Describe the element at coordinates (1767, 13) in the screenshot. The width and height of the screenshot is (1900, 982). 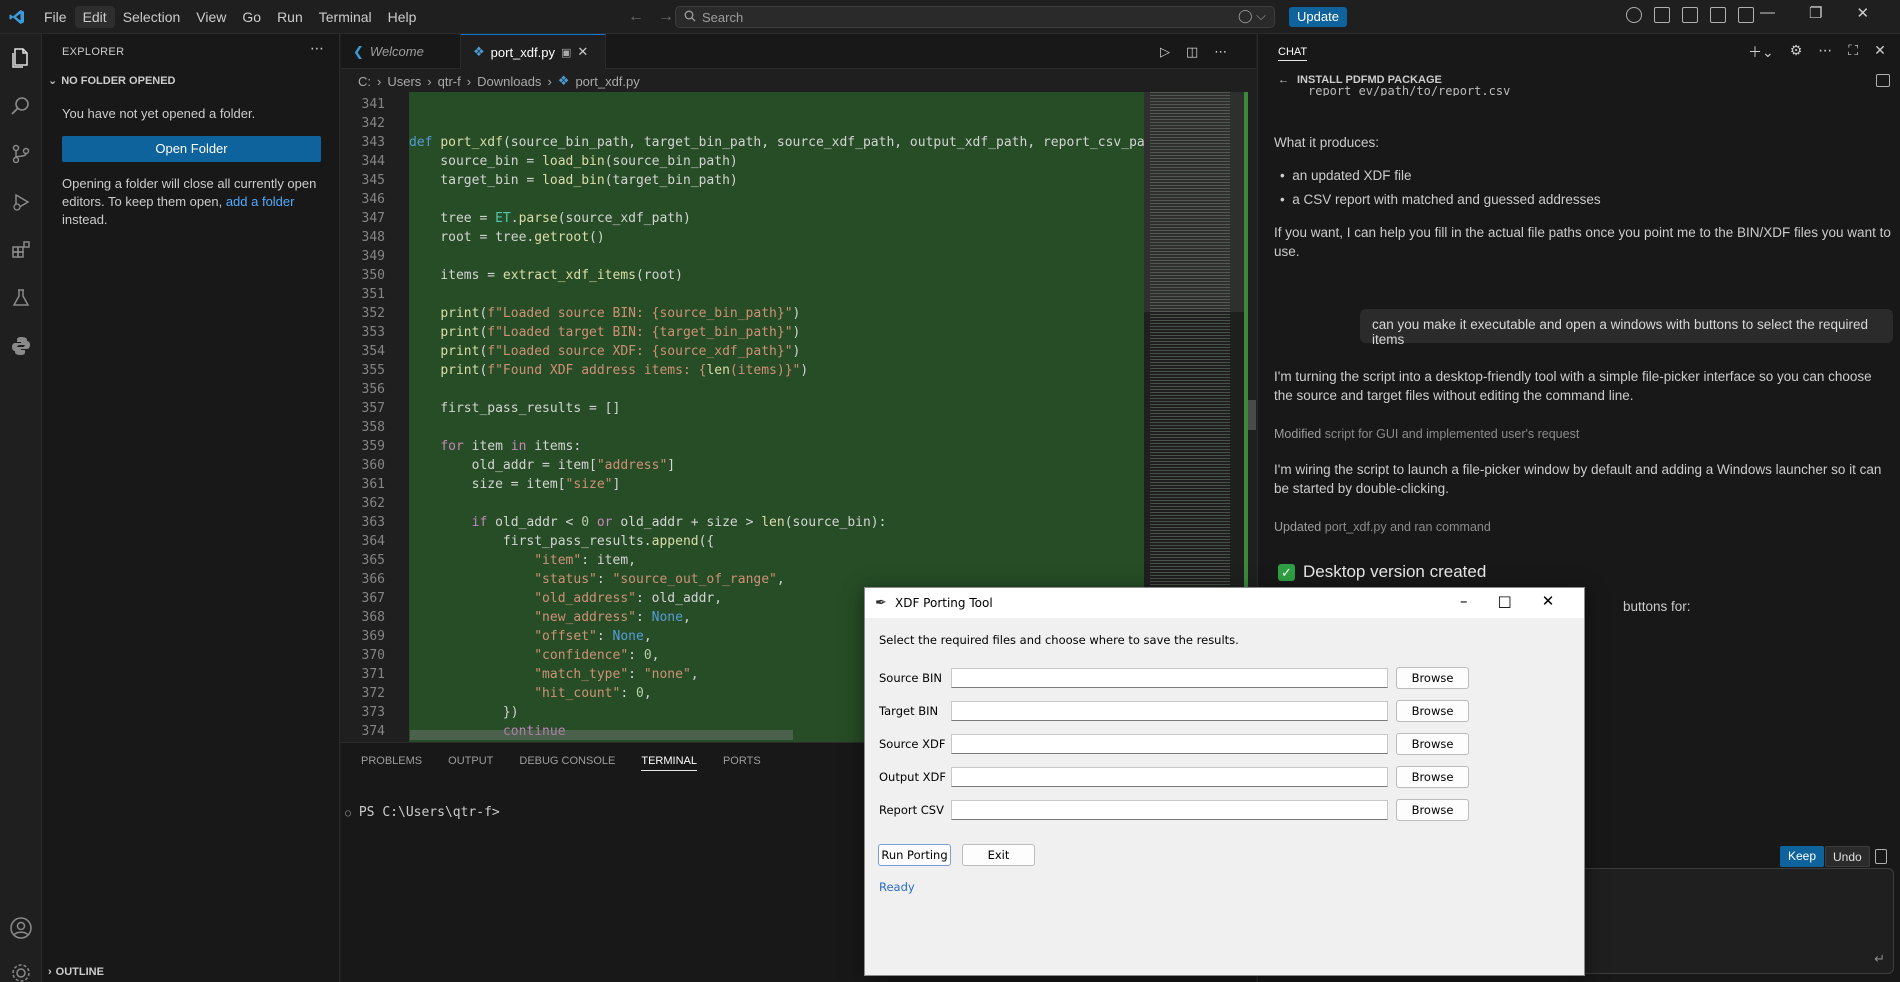
I see `minimize-icon: —` at that location.